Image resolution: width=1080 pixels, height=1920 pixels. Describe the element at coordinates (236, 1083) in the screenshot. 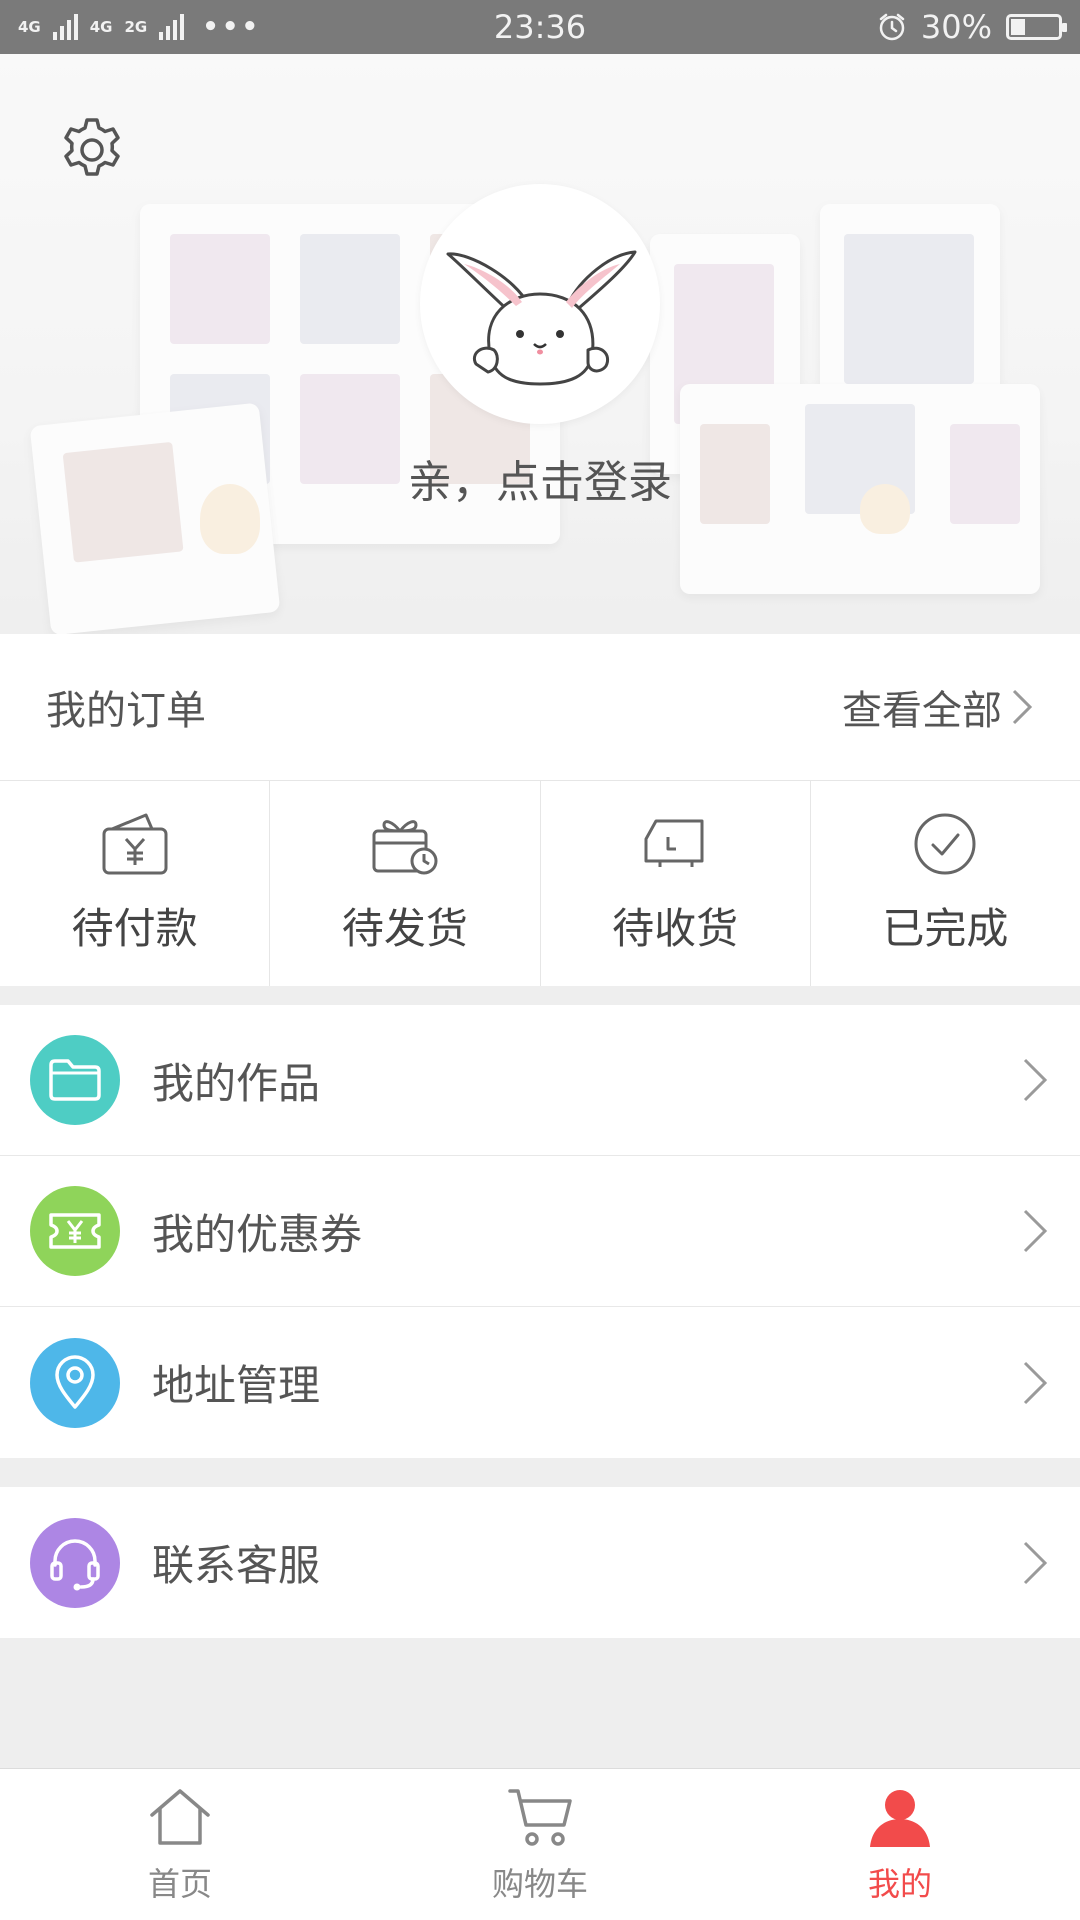

I see `menu-item-label: 我的作品` at that location.